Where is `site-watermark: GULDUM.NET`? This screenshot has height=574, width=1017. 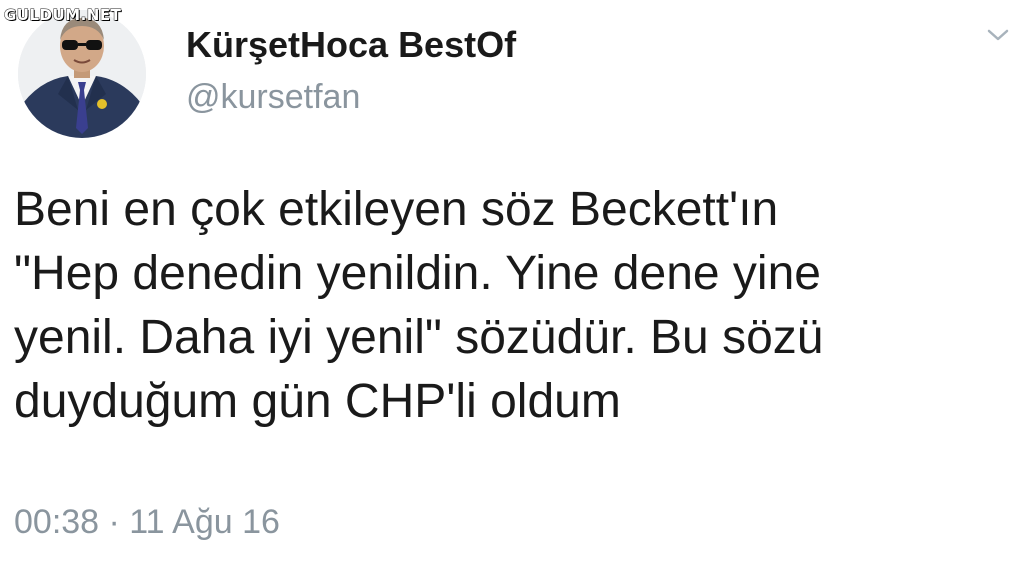 site-watermark: GULDUM.NET is located at coordinates (62, 15).